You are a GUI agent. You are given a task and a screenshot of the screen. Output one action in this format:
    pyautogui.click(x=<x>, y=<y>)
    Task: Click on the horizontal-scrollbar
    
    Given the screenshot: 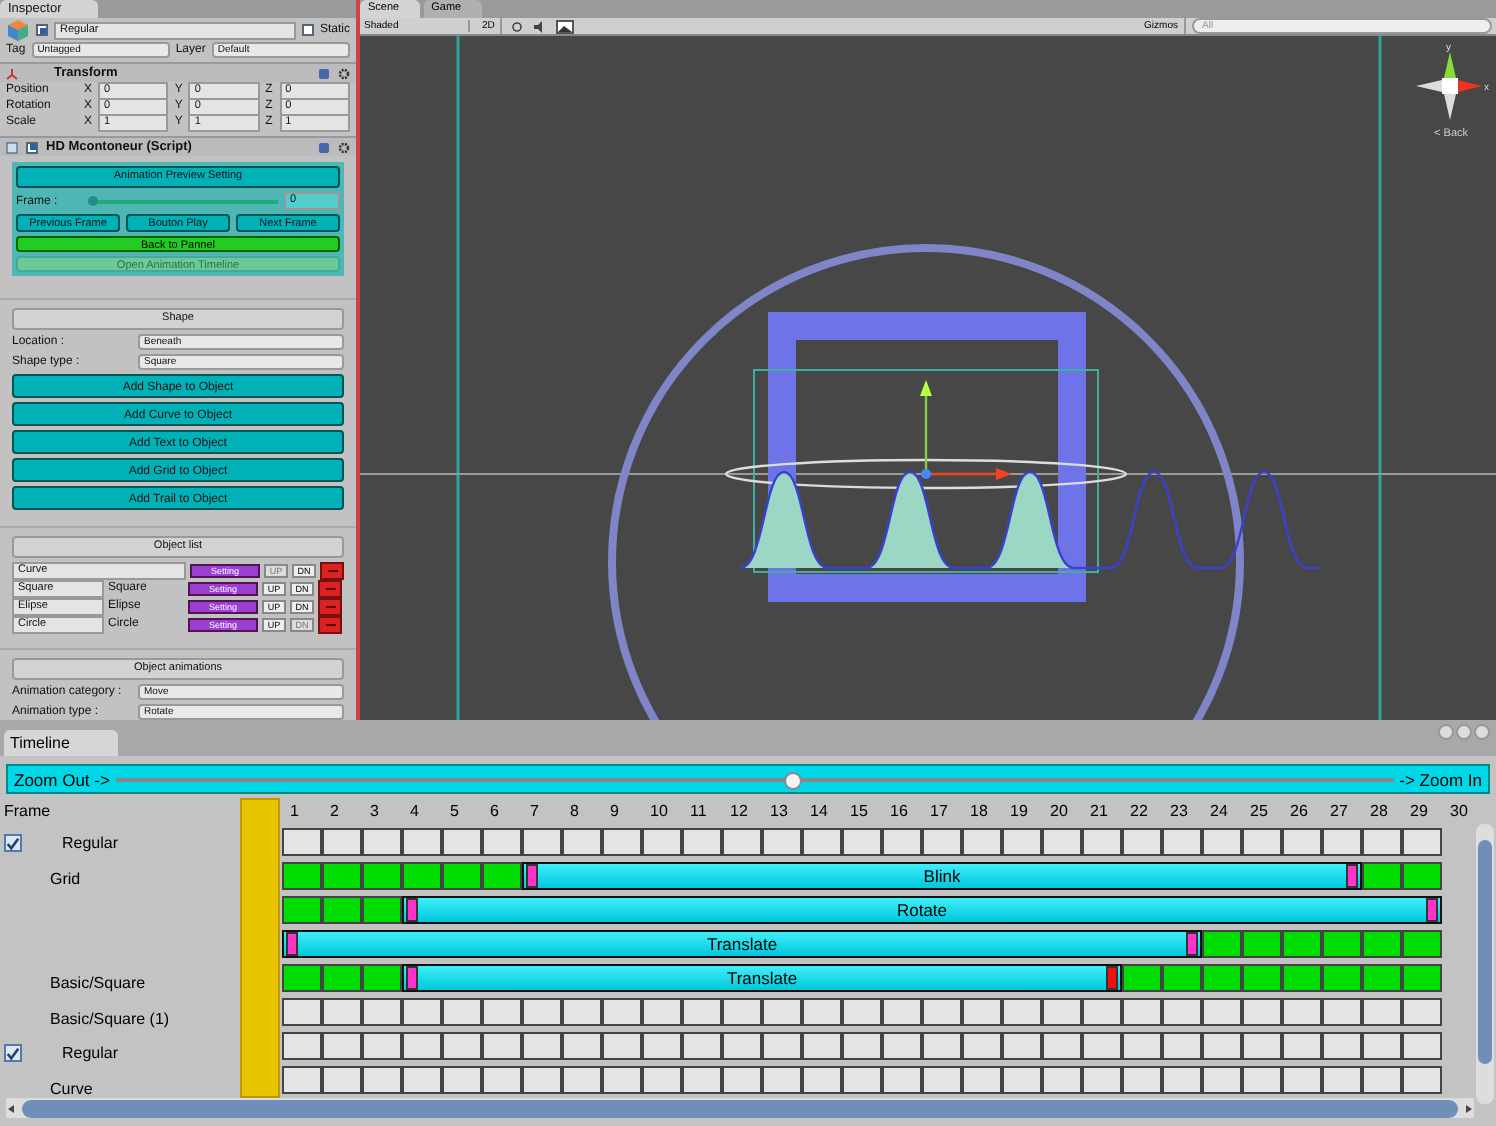 What is the action you would take?
    pyautogui.click(x=740, y=1108)
    